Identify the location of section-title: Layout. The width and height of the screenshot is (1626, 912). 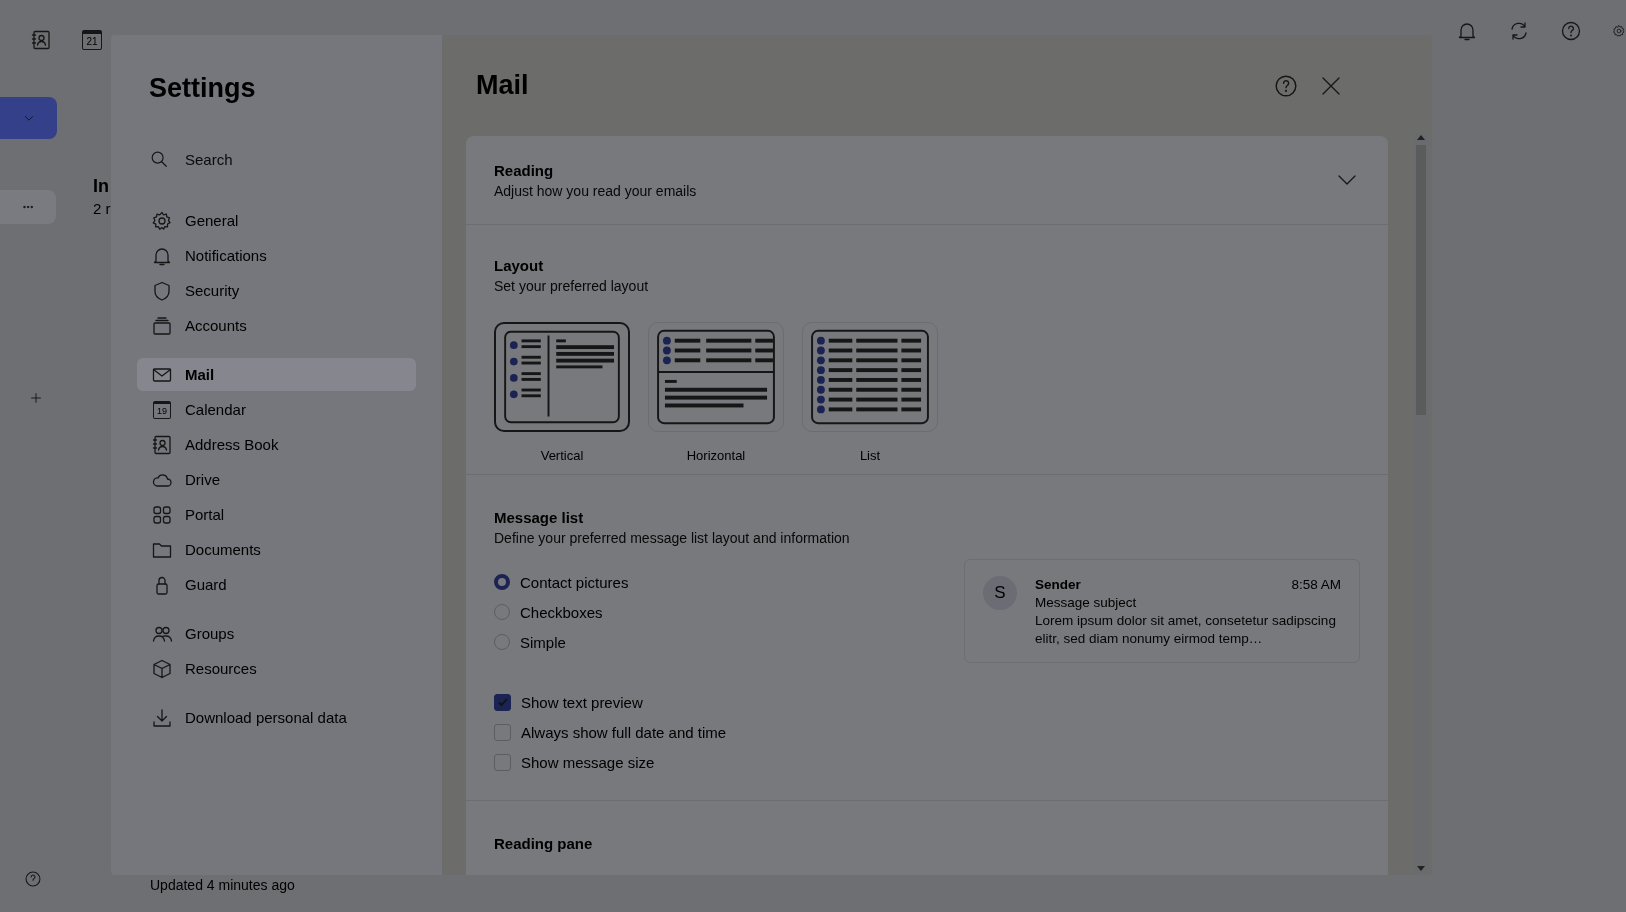
(519, 265).